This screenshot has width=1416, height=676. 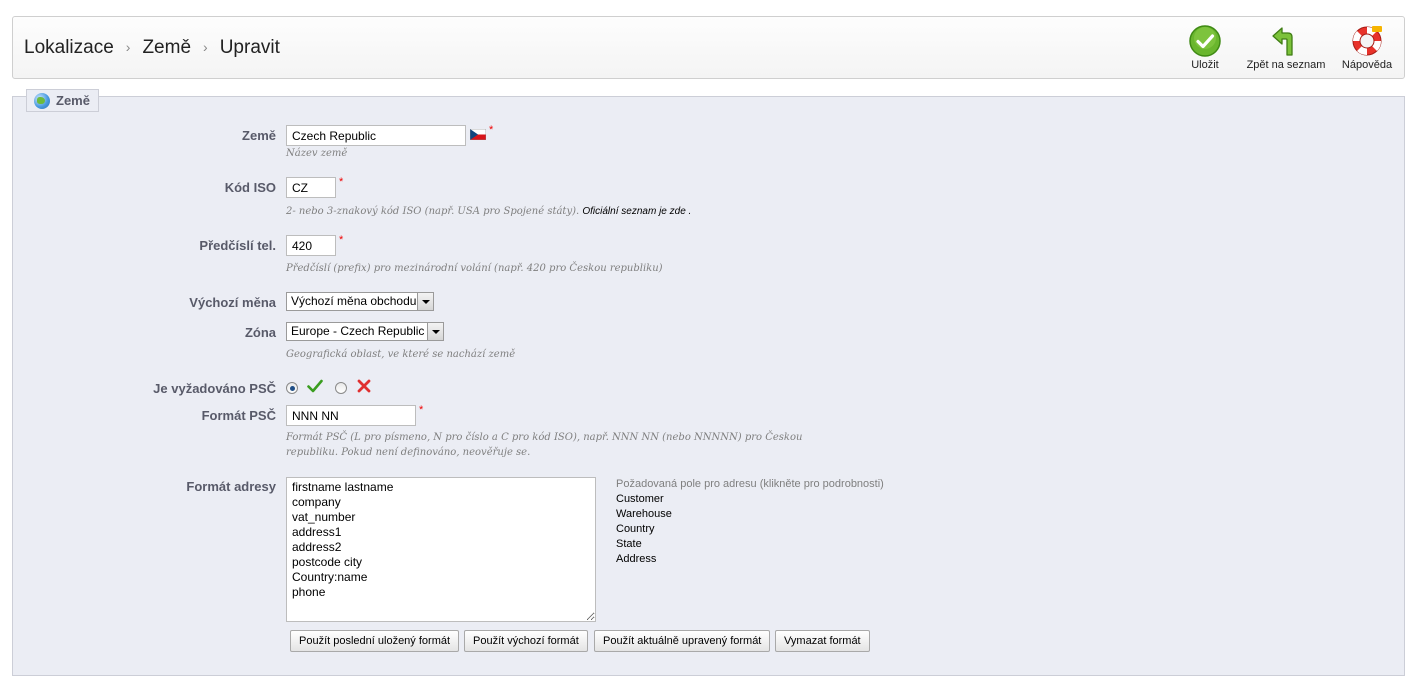 I want to click on address-field-state: State, so click(x=750, y=544).